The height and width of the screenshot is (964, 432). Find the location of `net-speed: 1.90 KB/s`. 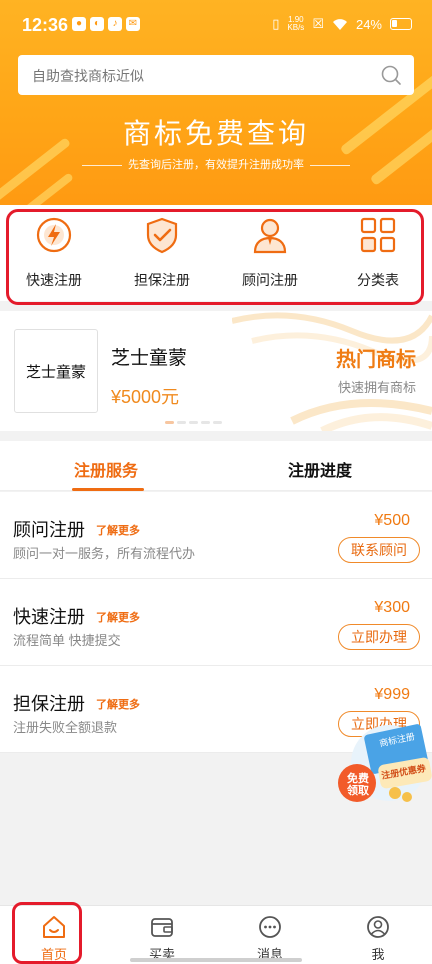

net-speed: 1.90 KB/s is located at coordinates (295, 24).